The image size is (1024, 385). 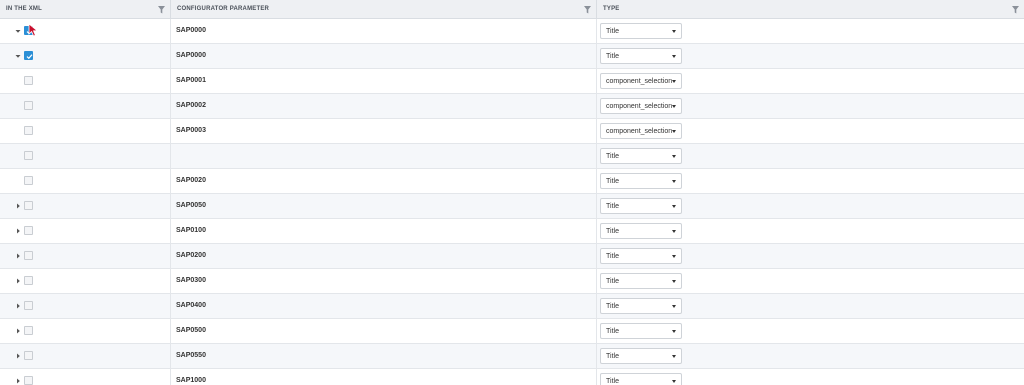 I want to click on table-row: SAP0002 component_selection, so click(x=512, y=106).